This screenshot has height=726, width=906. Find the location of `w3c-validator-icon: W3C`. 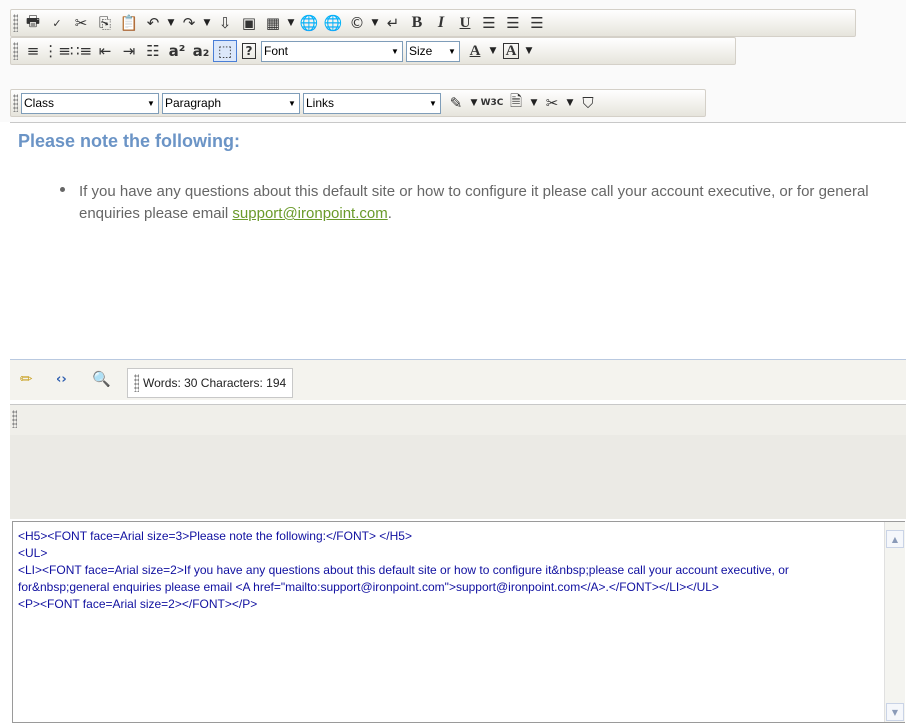

w3c-validator-icon: W3C is located at coordinates (492, 103).